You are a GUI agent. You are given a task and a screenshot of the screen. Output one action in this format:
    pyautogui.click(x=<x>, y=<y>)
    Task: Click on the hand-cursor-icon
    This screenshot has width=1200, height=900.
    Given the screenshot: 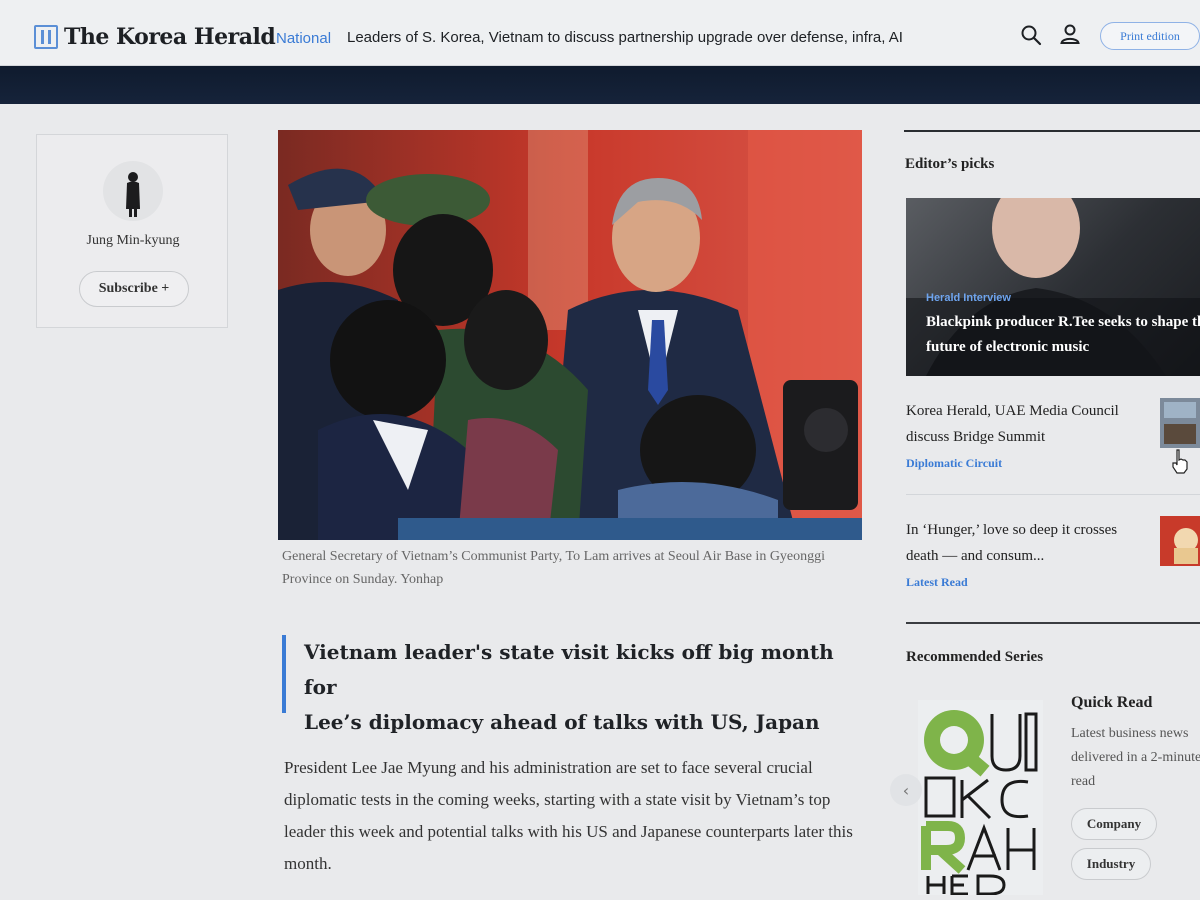 What is the action you would take?
    pyautogui.click(x=1180, y=461)
    